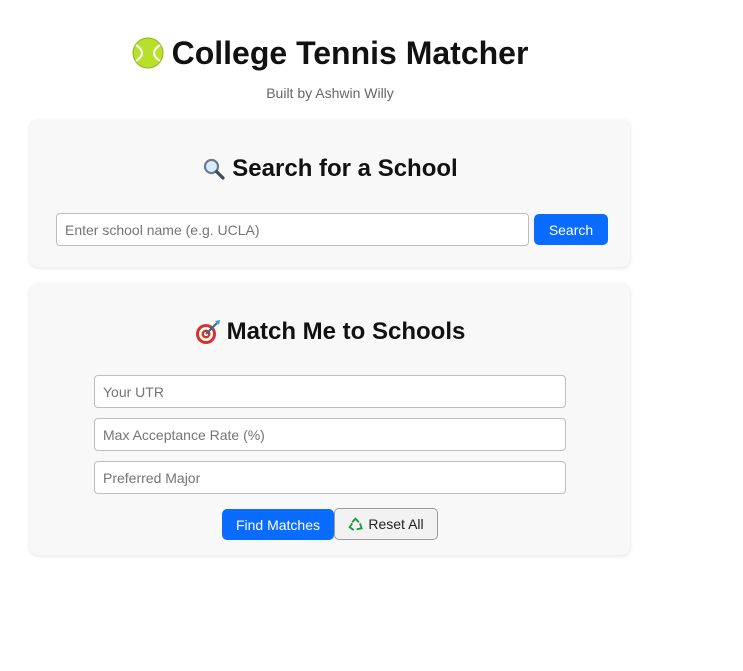 The width and height of the screenshot is (743, 671). Describe the element at coordinates (292, 229) in the screenshot. I see `school-search-input` at that location.